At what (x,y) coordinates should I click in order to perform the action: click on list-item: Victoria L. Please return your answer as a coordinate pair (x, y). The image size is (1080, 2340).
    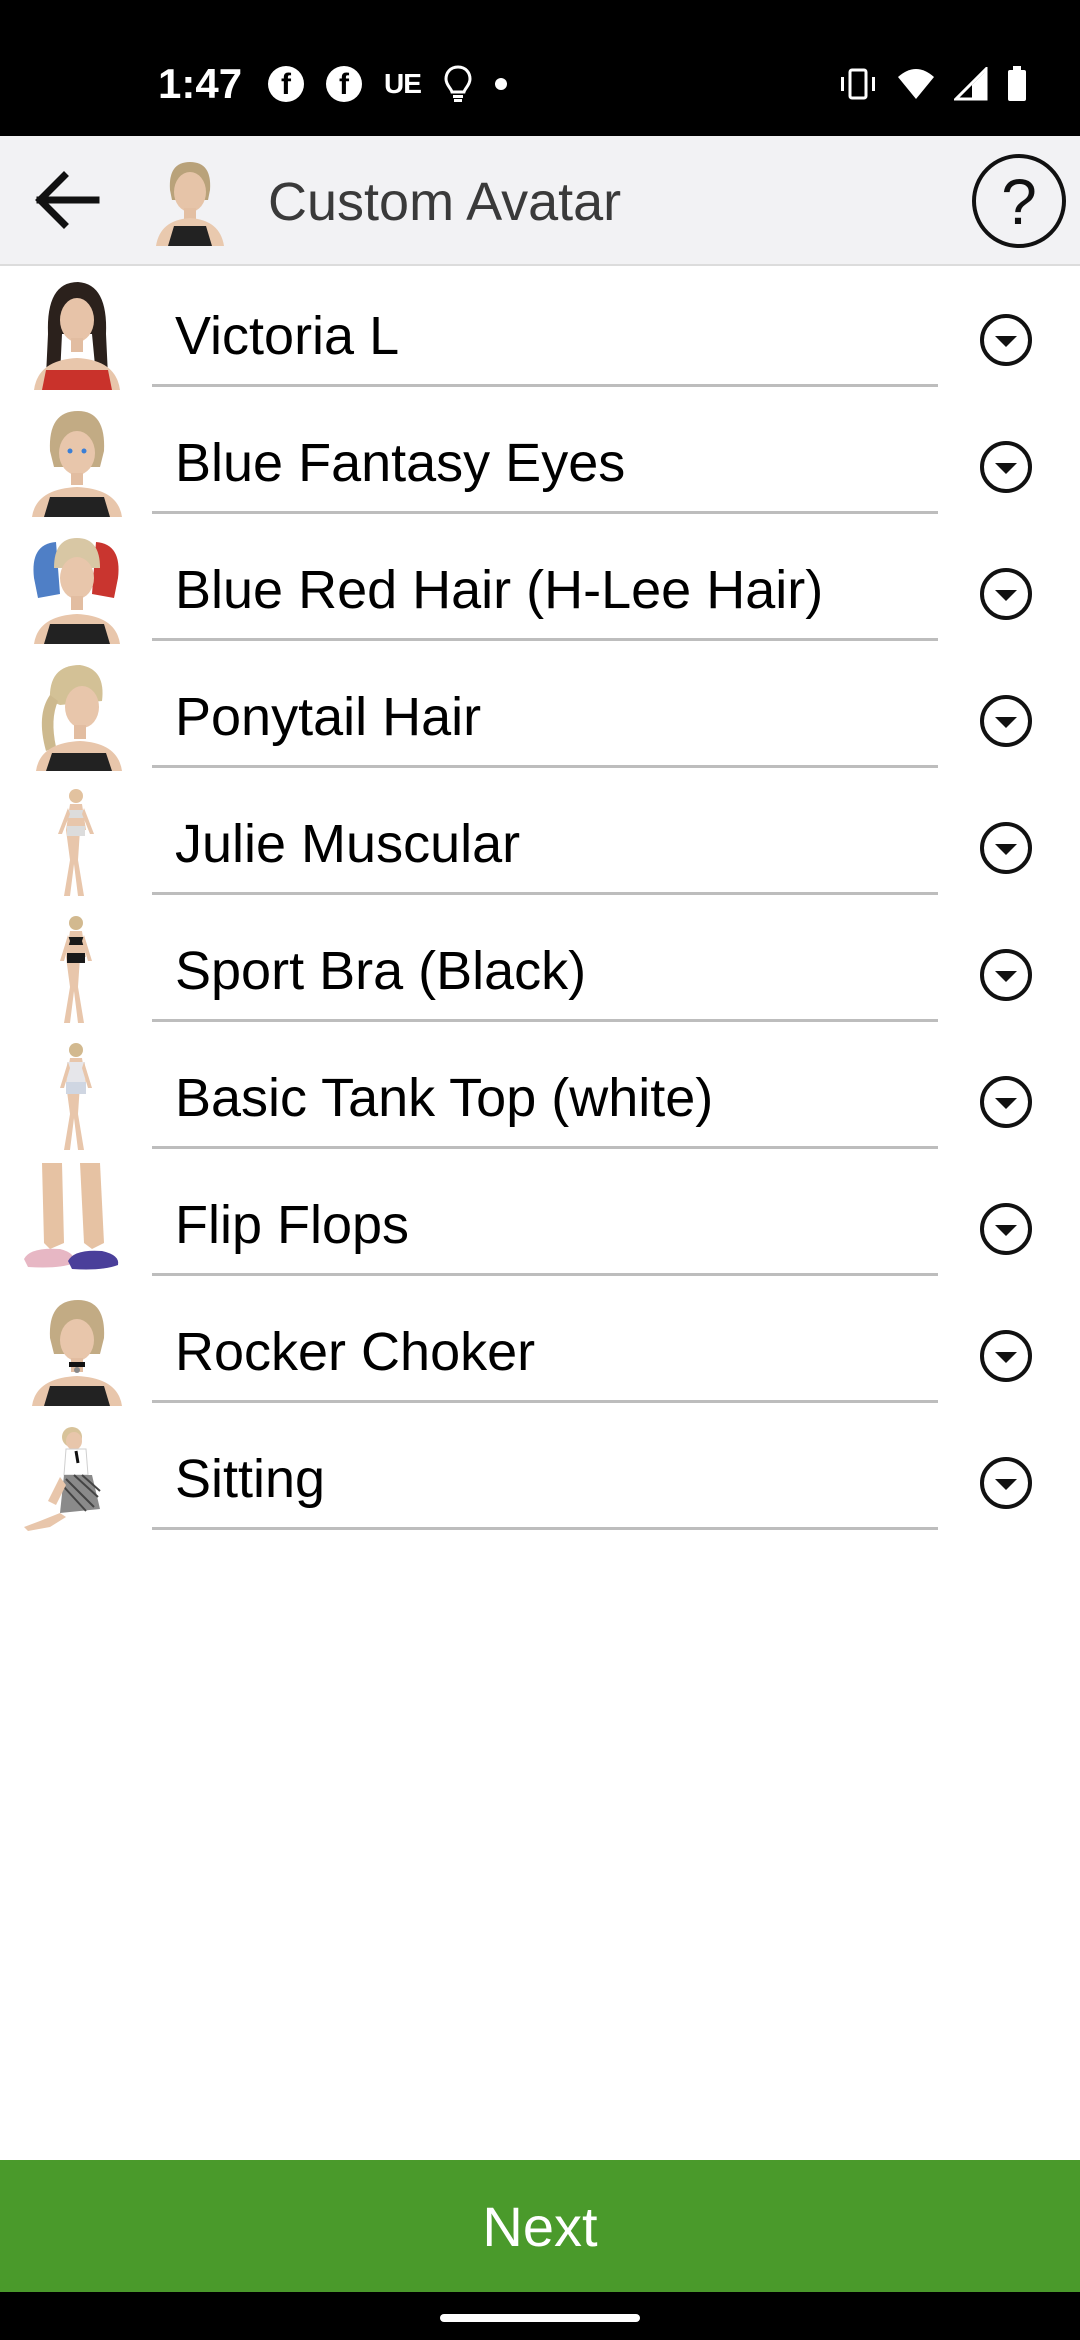
    Looking at the image, I should click on (540, 329).